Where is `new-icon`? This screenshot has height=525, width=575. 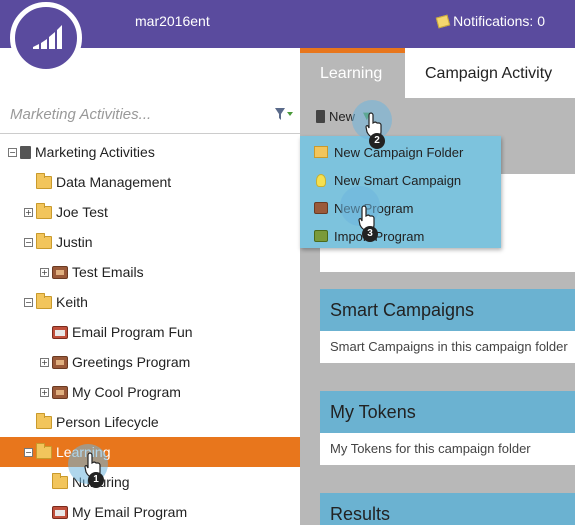
new-icon is located at coordinates (320, 116).